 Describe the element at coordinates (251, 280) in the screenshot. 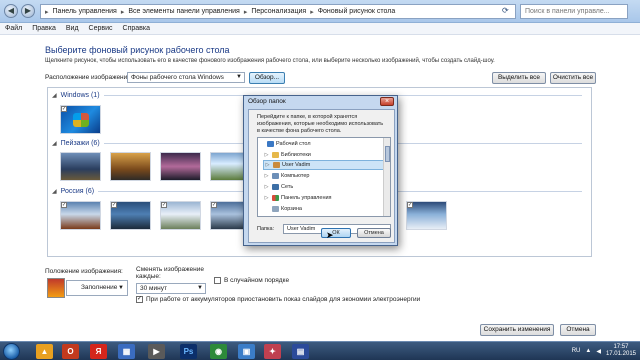

I see `shuffle-checkbox: В случайном порядке` at that location.